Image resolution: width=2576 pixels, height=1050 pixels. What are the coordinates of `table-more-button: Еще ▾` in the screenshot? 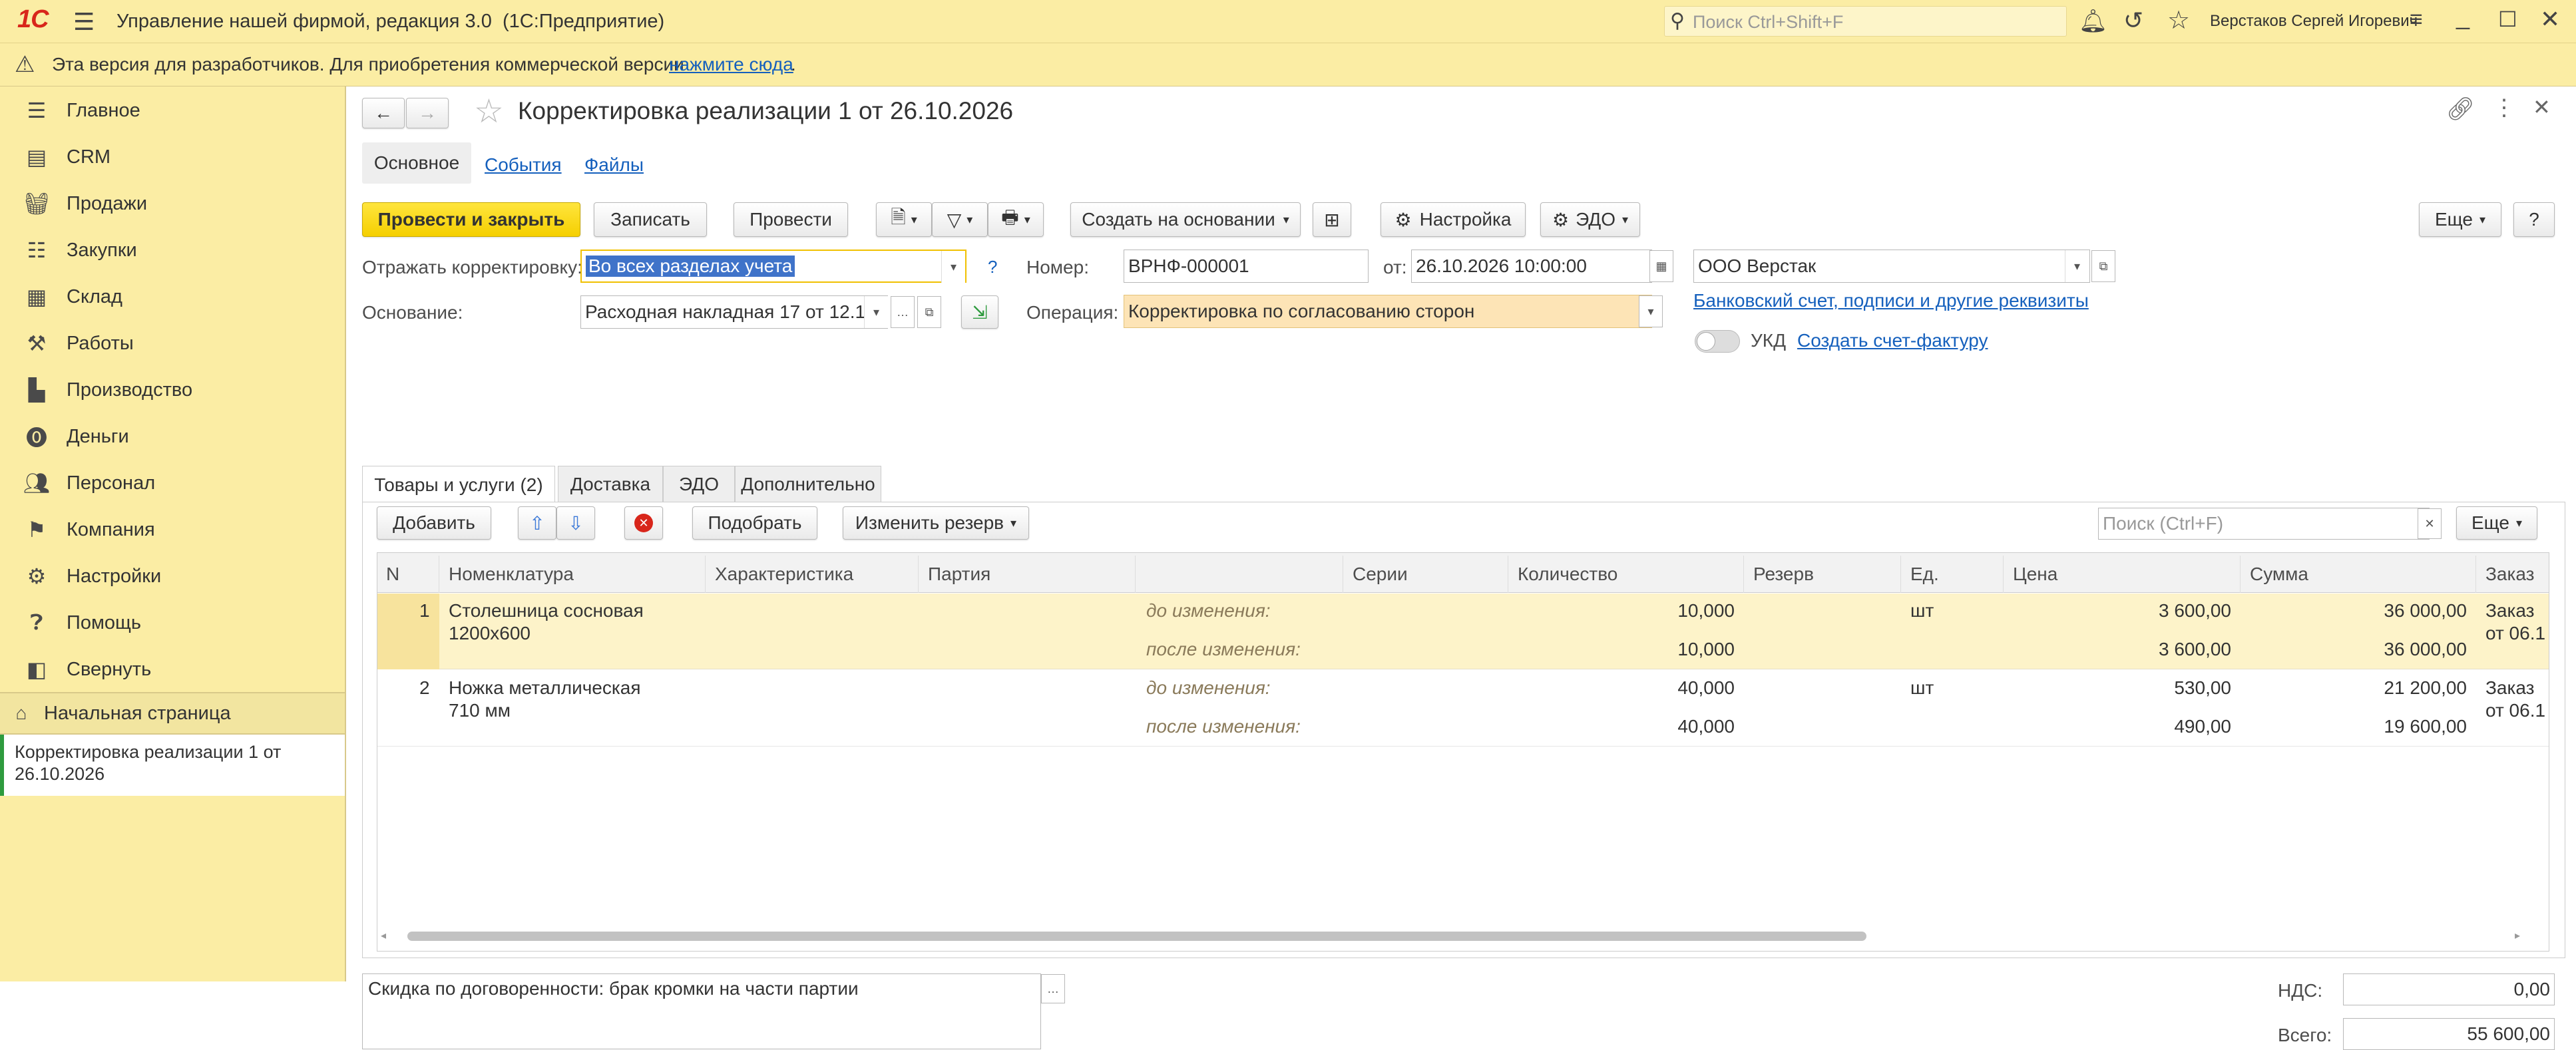 It's located at (2496, 523).